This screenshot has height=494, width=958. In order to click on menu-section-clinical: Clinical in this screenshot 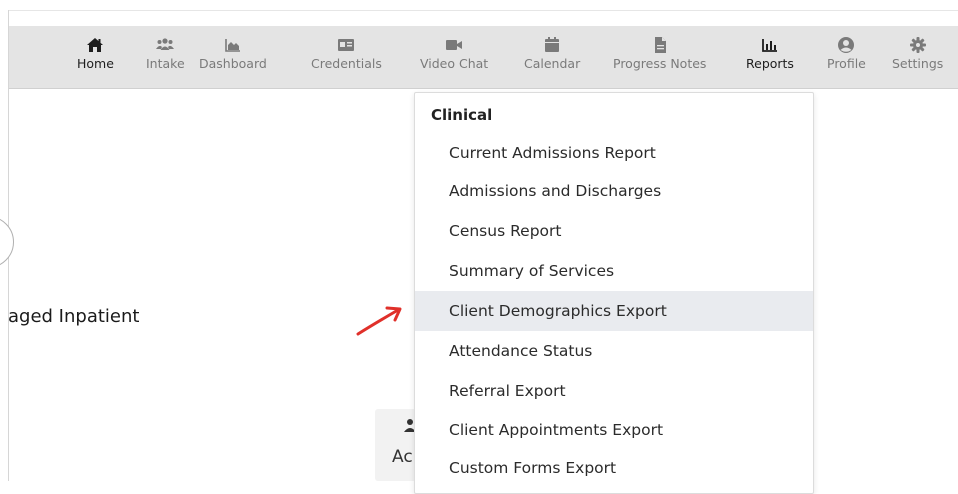, I will do `click(462, 115)`.